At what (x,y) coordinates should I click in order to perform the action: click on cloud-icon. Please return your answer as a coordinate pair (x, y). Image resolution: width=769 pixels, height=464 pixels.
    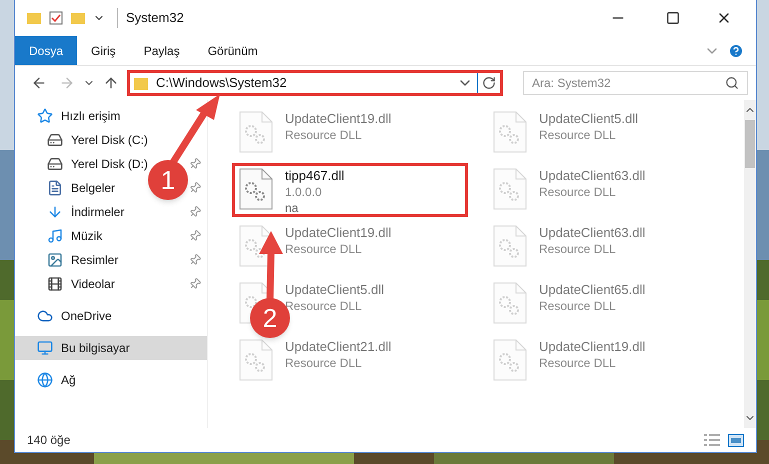
    Looking at the image, I should click on (45, 316).